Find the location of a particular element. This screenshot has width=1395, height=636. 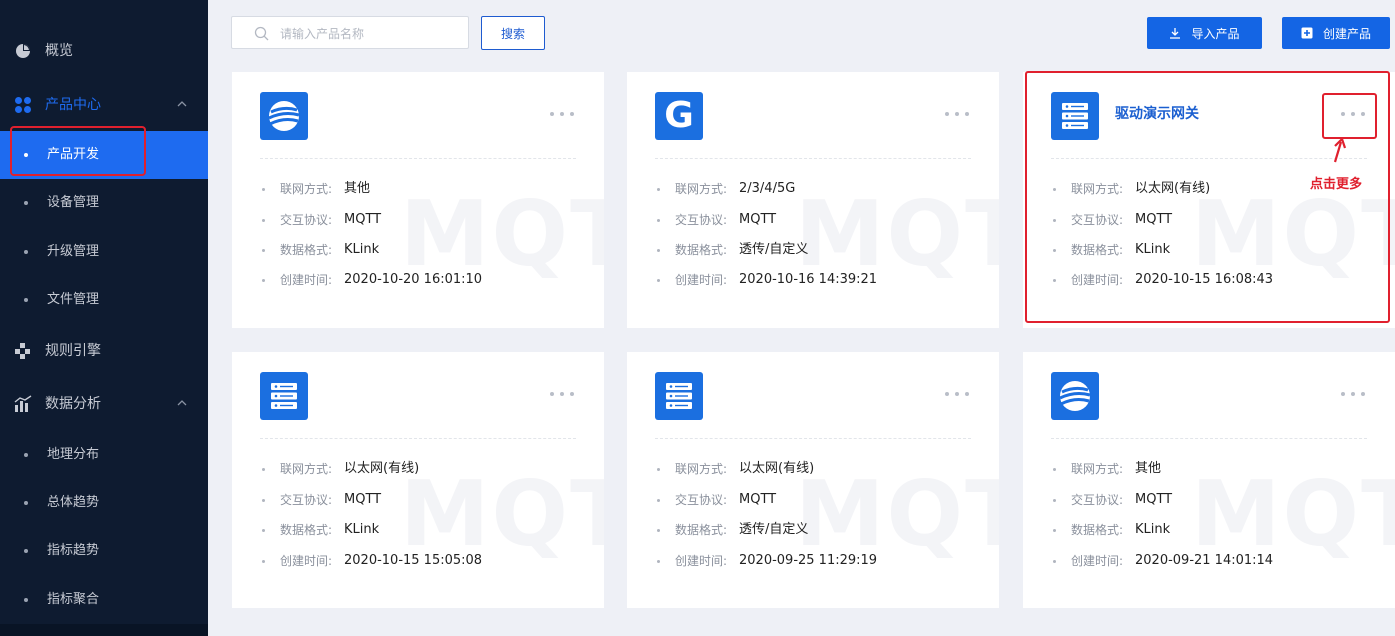

sidebar-item-label: 设备管理 is located at coordinates (73, 202).